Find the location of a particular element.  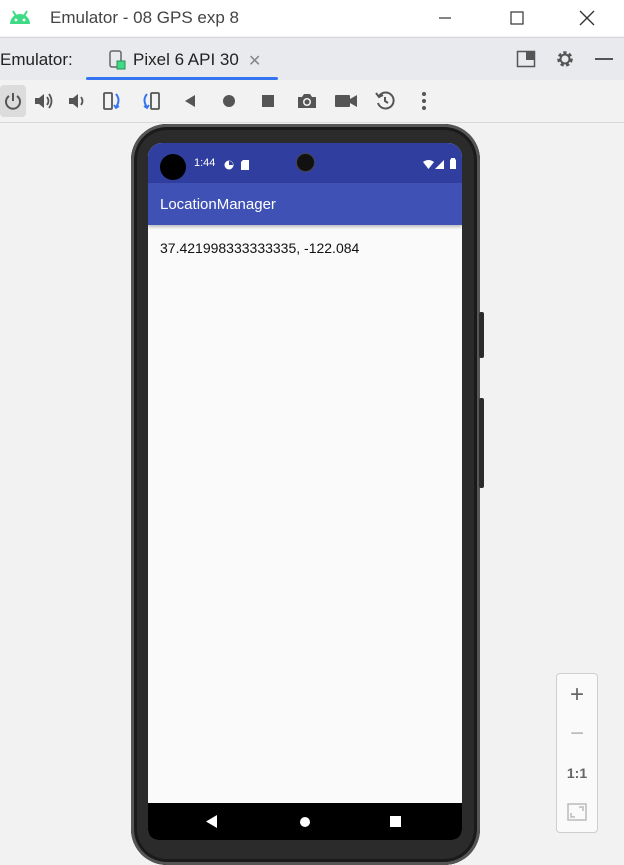

signal-icon is located at coordinates (439, 166).